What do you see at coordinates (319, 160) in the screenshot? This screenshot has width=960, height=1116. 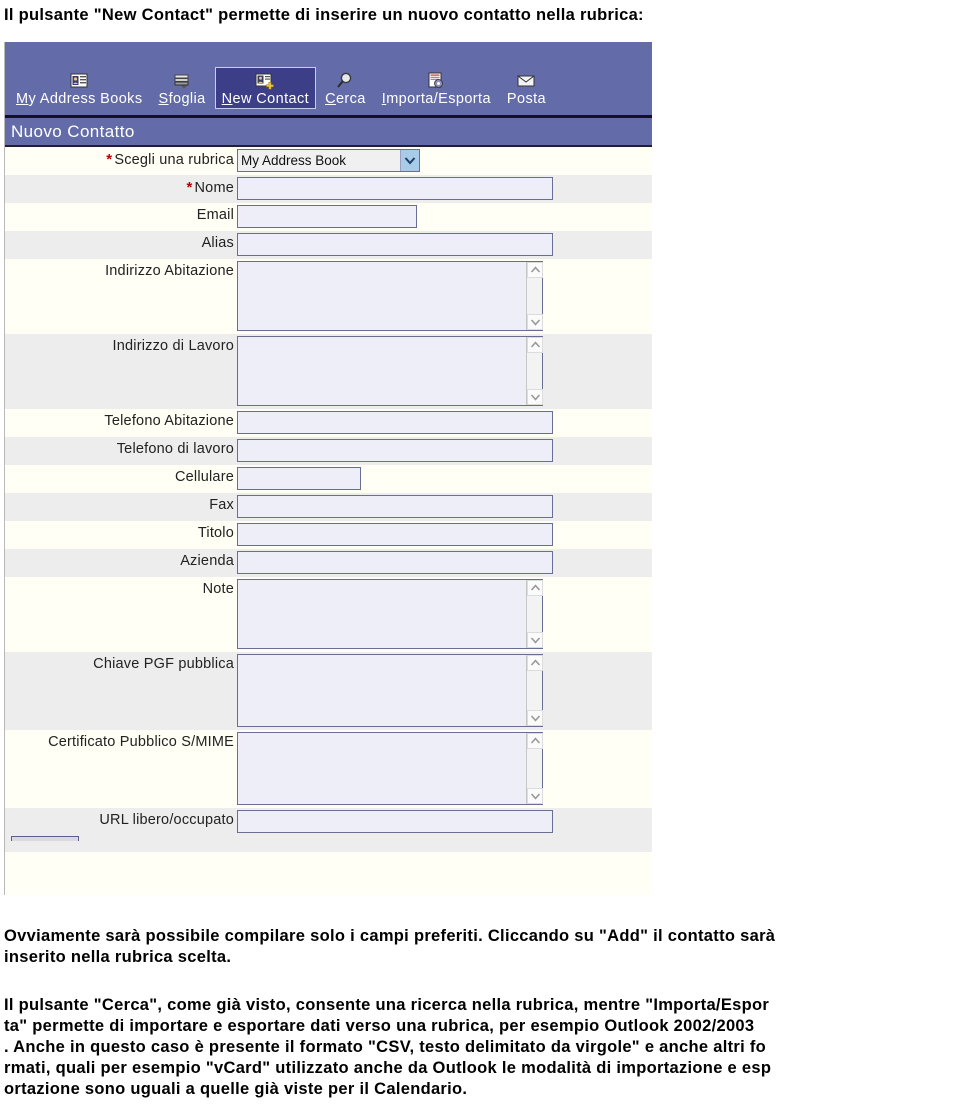 I see `address-book-select-value: My Address Book` at bounding box center [319, 160].